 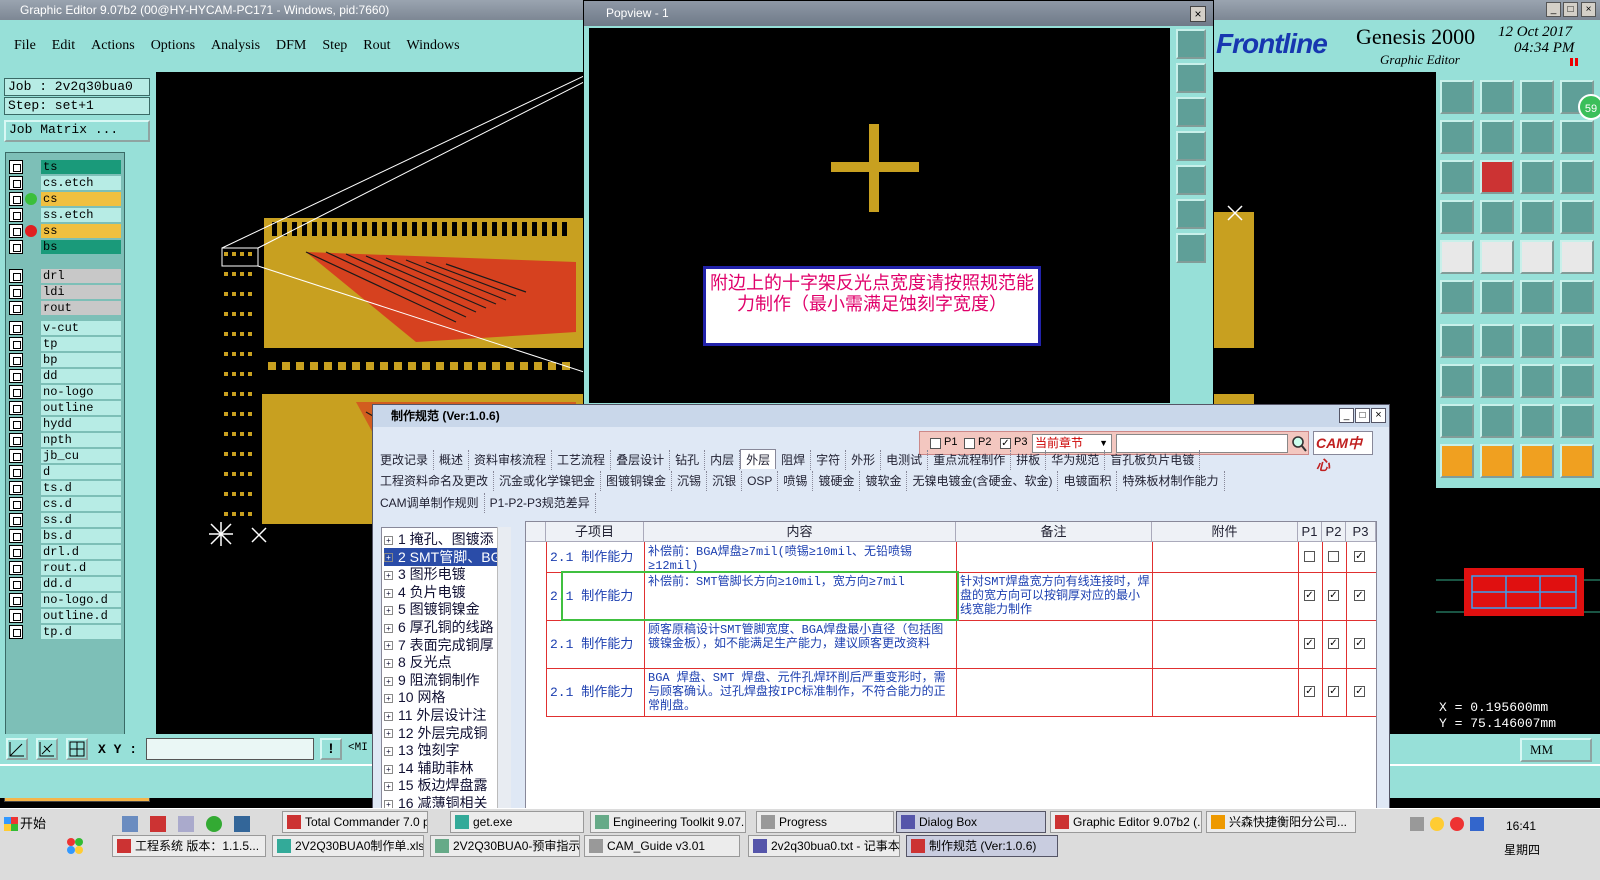 What do you see at coordinates (825, 822) in the screenshot?
I see `taskbar-button: Progress` at bounding box center [825, 822].